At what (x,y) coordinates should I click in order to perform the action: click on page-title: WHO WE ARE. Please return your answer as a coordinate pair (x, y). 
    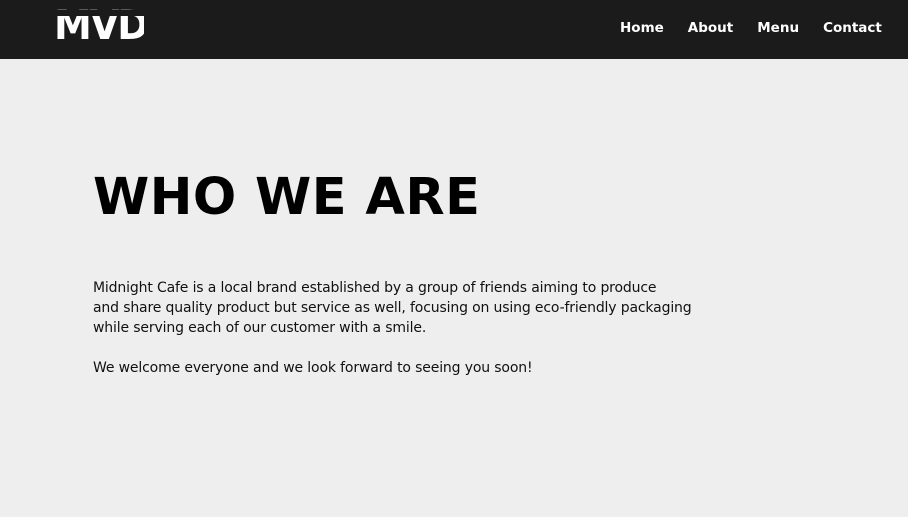
    Looking at the image, I should click on (287, 197).